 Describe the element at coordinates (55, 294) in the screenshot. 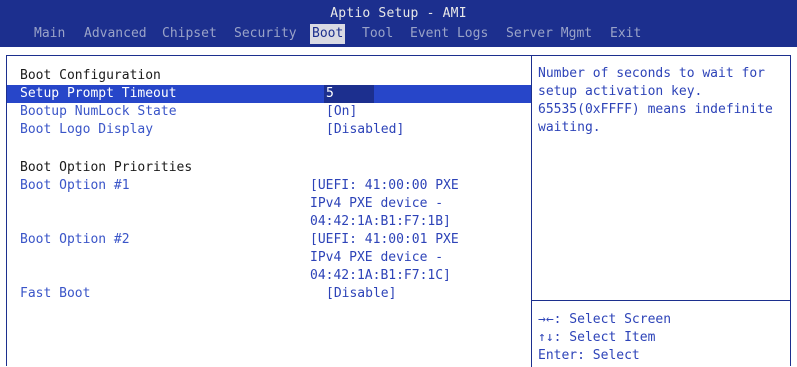

I see `fast-boot-label: Fast Boot` at that location.